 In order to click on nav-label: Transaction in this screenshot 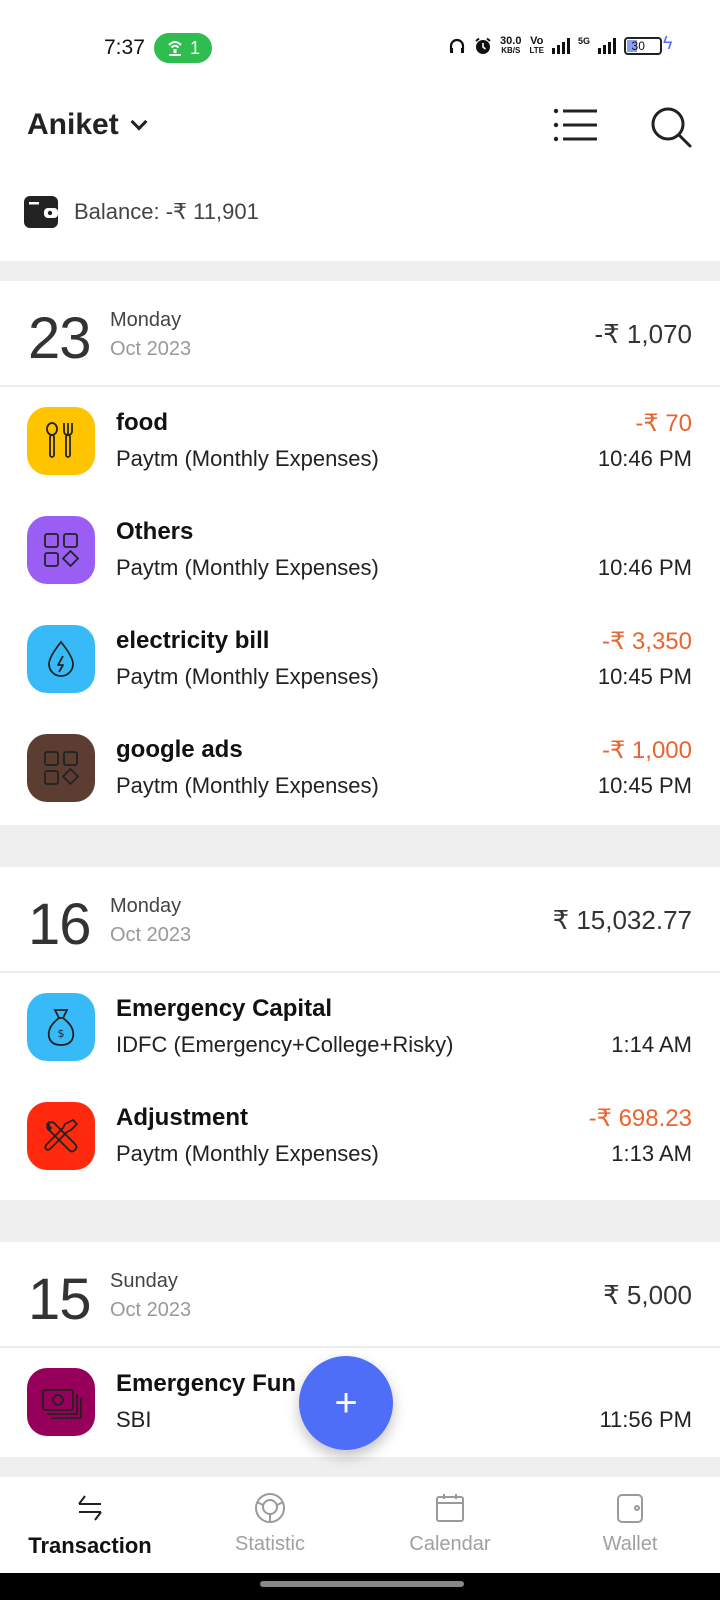, I will do `click(90, 1545)`.